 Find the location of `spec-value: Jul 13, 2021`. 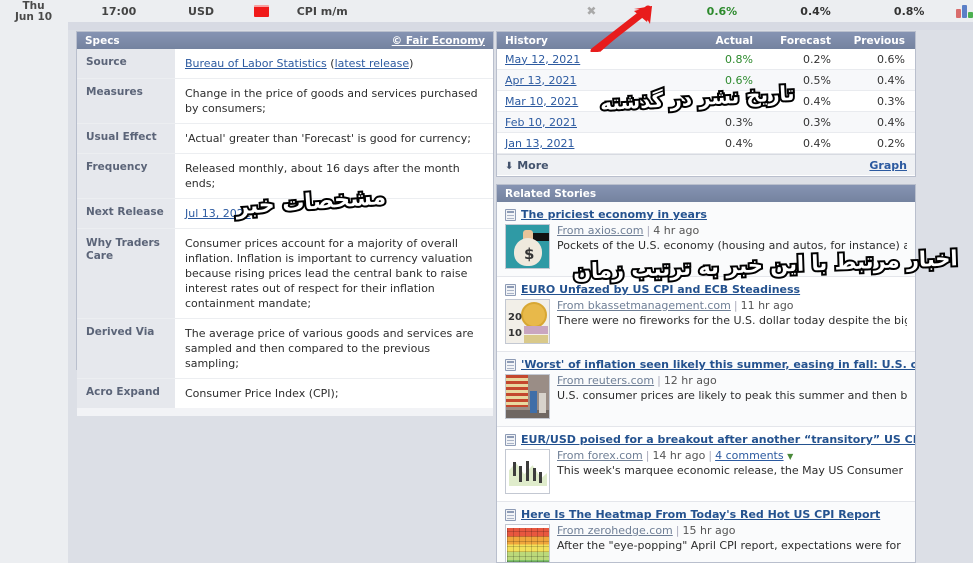

spec-value: Jul 13, 2021 is located at coordinates (218, 213).